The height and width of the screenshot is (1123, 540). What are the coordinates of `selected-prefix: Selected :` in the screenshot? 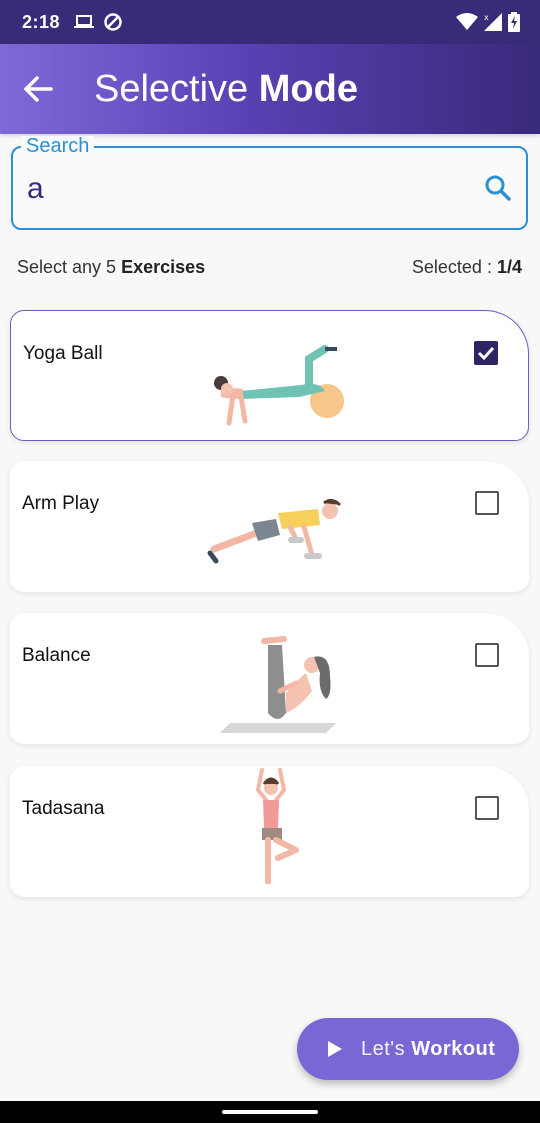 It's located at (451, 267).